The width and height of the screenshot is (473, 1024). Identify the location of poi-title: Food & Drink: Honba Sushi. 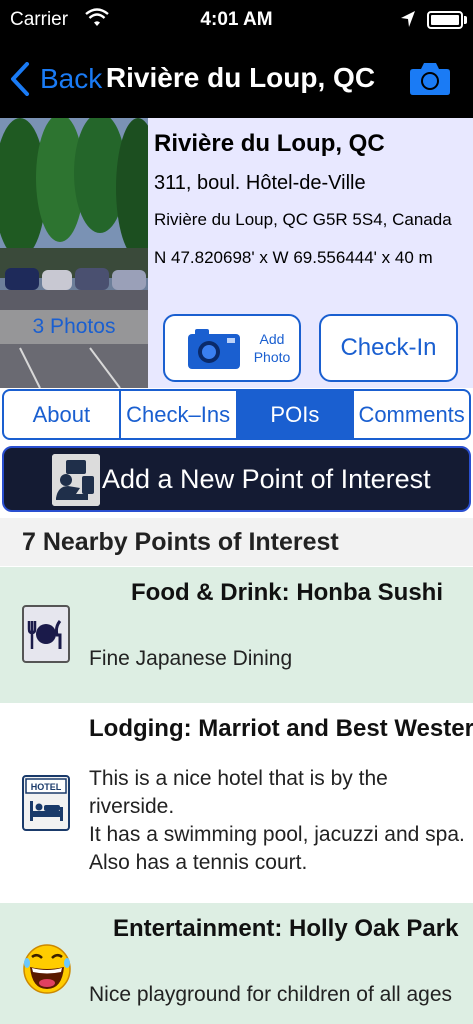
(287, 592).